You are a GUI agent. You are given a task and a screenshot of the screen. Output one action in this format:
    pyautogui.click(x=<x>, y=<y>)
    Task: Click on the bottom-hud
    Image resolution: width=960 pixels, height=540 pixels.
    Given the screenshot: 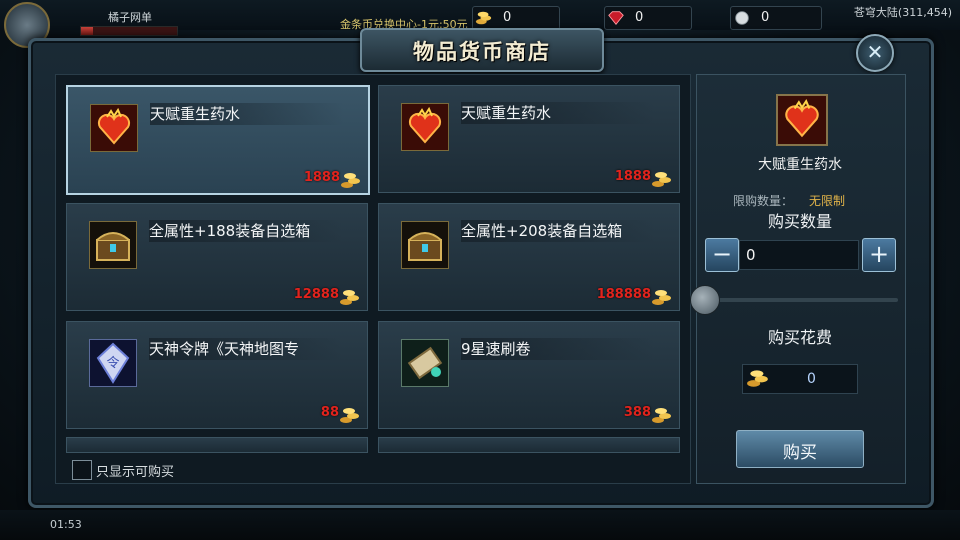 What is the action you would take?
    pyautogui.click(x=480, y=525)
    